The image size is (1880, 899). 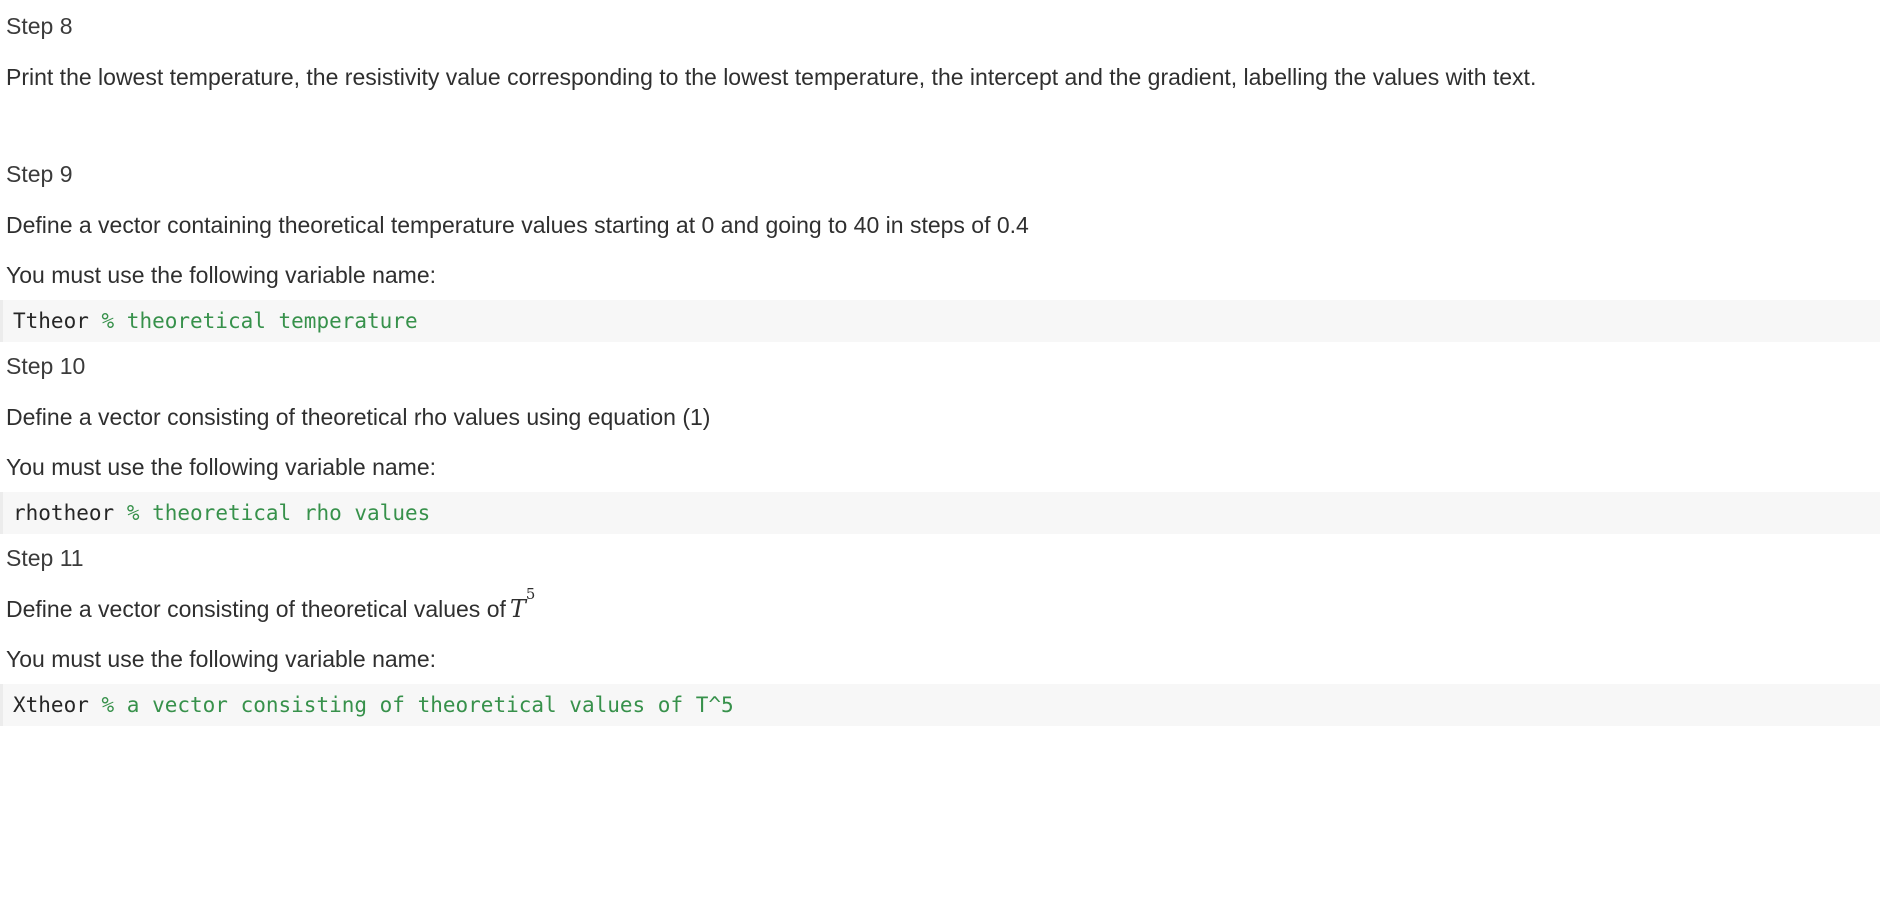 I want to click on math-base-t: T, so click(x=517, y=609).